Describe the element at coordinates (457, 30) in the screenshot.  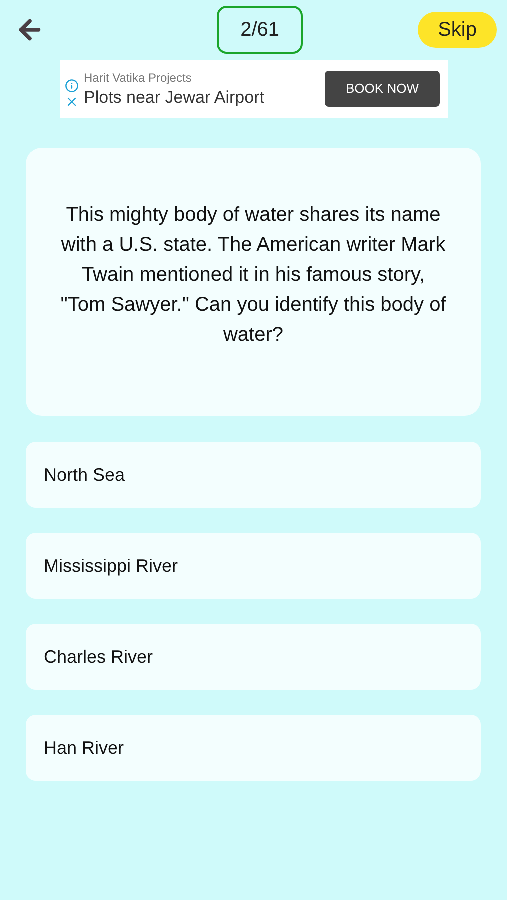
I see `skip-button: Skip` at that location.